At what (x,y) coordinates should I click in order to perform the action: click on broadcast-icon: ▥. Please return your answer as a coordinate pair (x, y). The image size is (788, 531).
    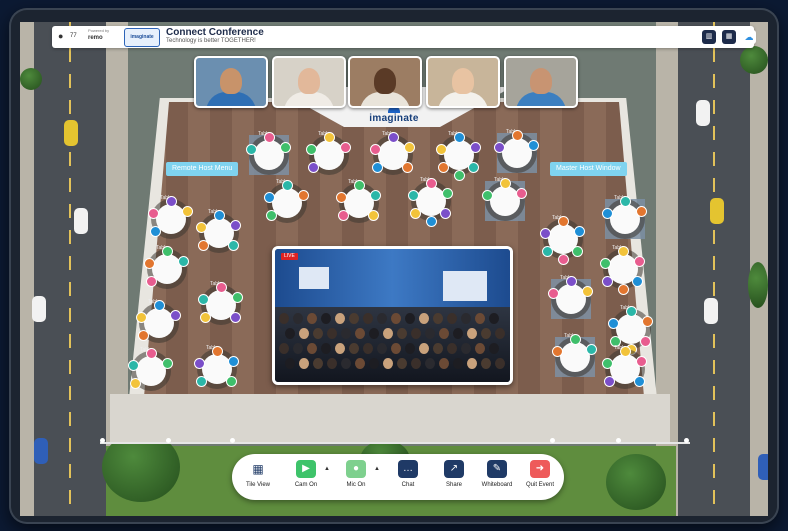
    Looking at the image, I should click on (709, 37).